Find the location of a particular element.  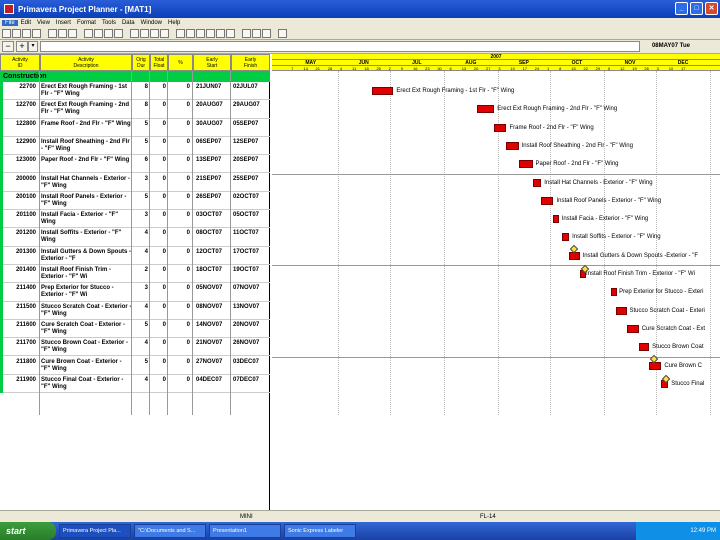

filter-icon is located at coordinates (164, 33).